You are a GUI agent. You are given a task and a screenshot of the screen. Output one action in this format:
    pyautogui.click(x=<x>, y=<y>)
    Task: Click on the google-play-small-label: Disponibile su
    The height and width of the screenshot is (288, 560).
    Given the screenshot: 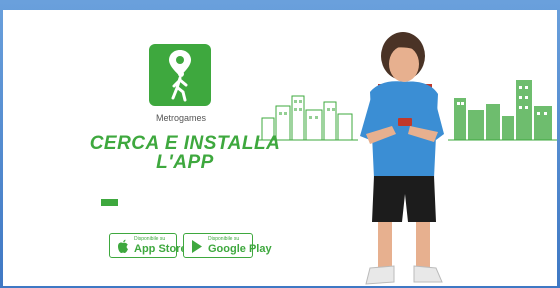 What is the action you would take?
    pyautogui.click(x=224, y=239)
    